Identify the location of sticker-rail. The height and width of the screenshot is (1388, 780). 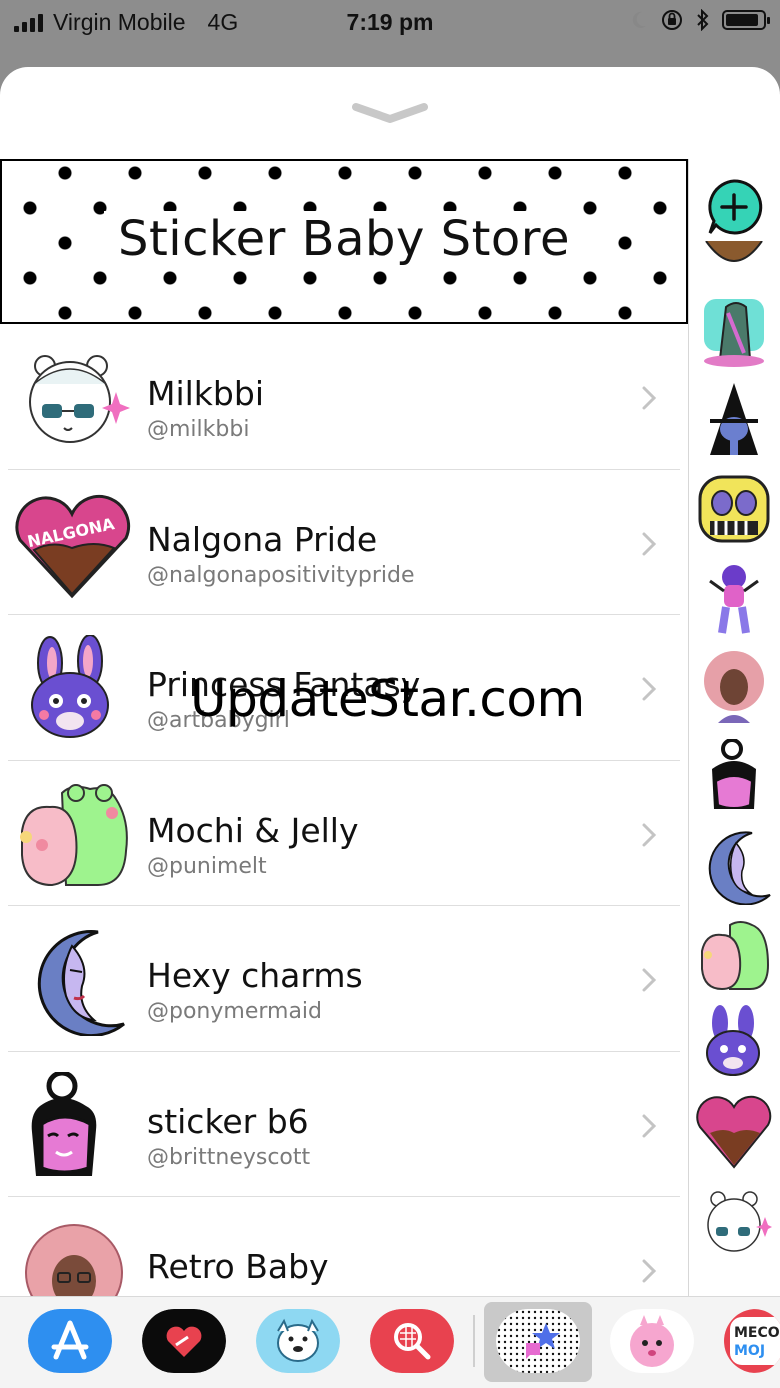
(736, 729).